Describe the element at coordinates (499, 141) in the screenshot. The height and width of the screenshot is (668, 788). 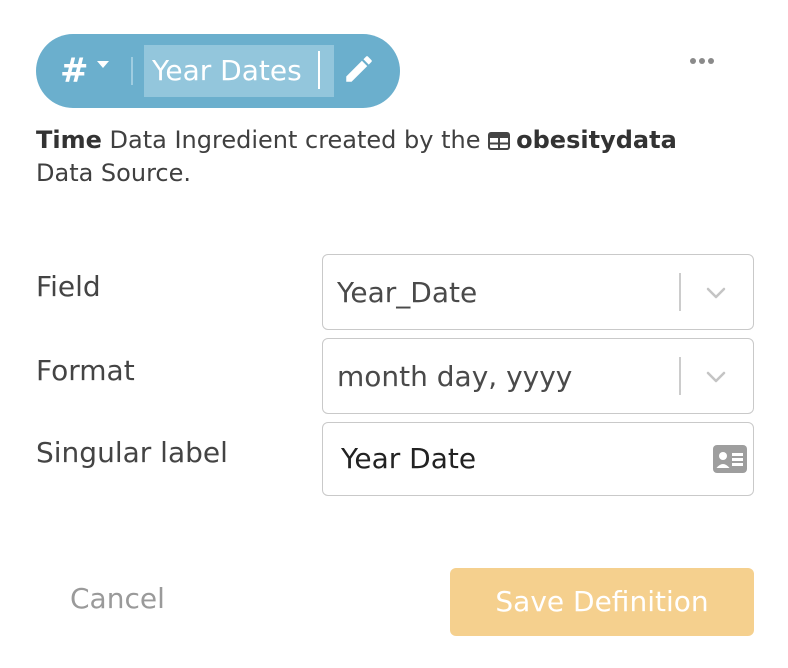
I see `table-icon` at that location.